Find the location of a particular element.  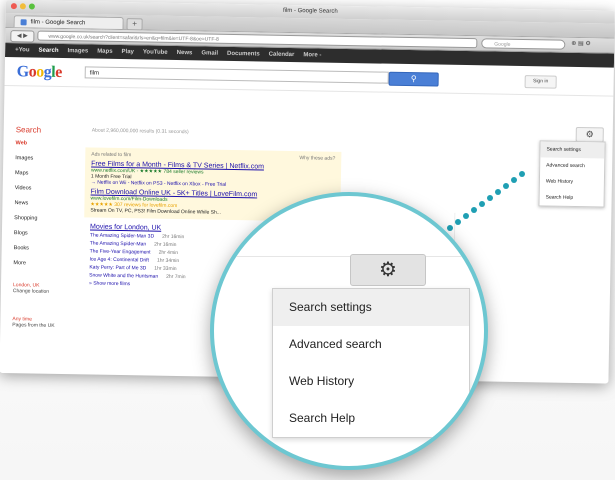

gear-icon: ⚙ is located at coordinates (388, 270).